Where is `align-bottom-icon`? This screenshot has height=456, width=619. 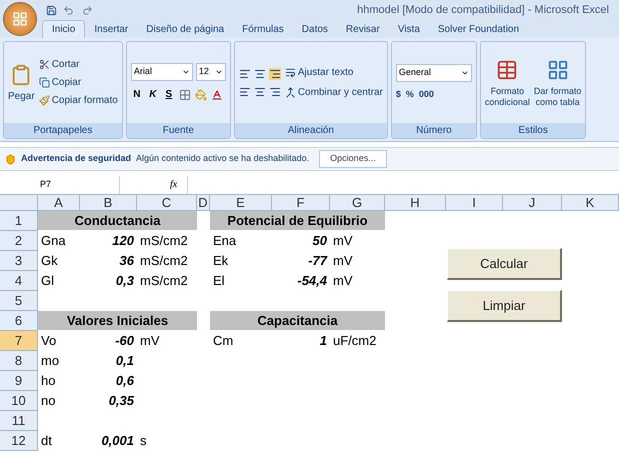 align-bottom-icon is located at coordinates (274, 74).